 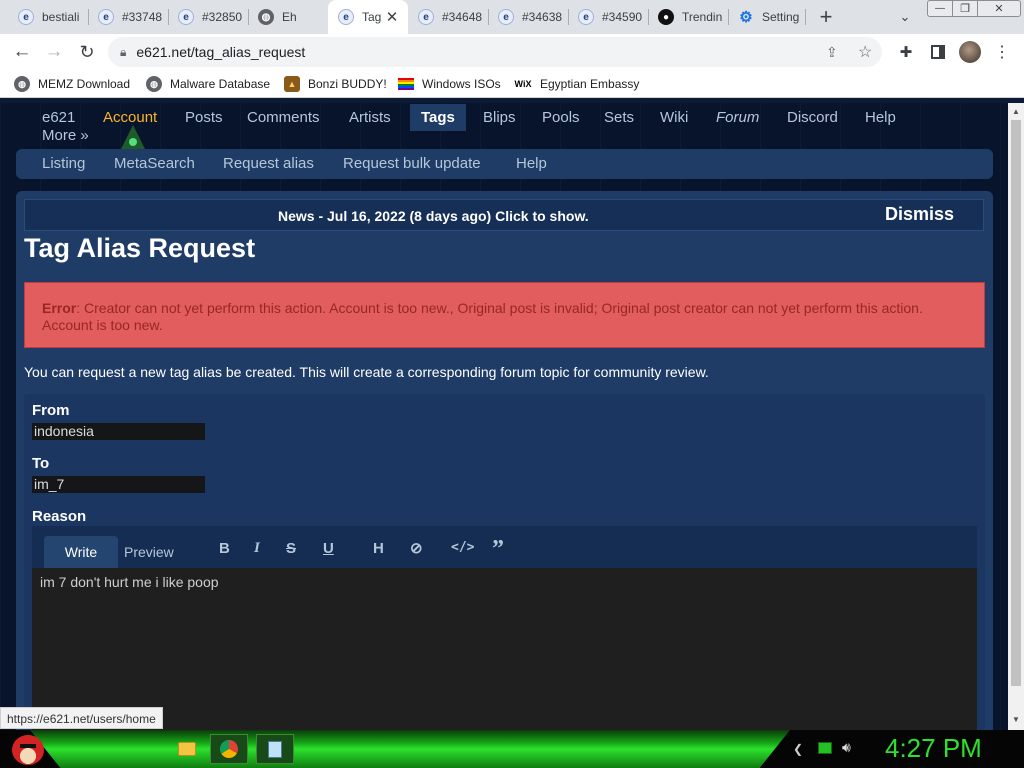 I want to click on quote-icon: ”, so click(x=498, y=549).